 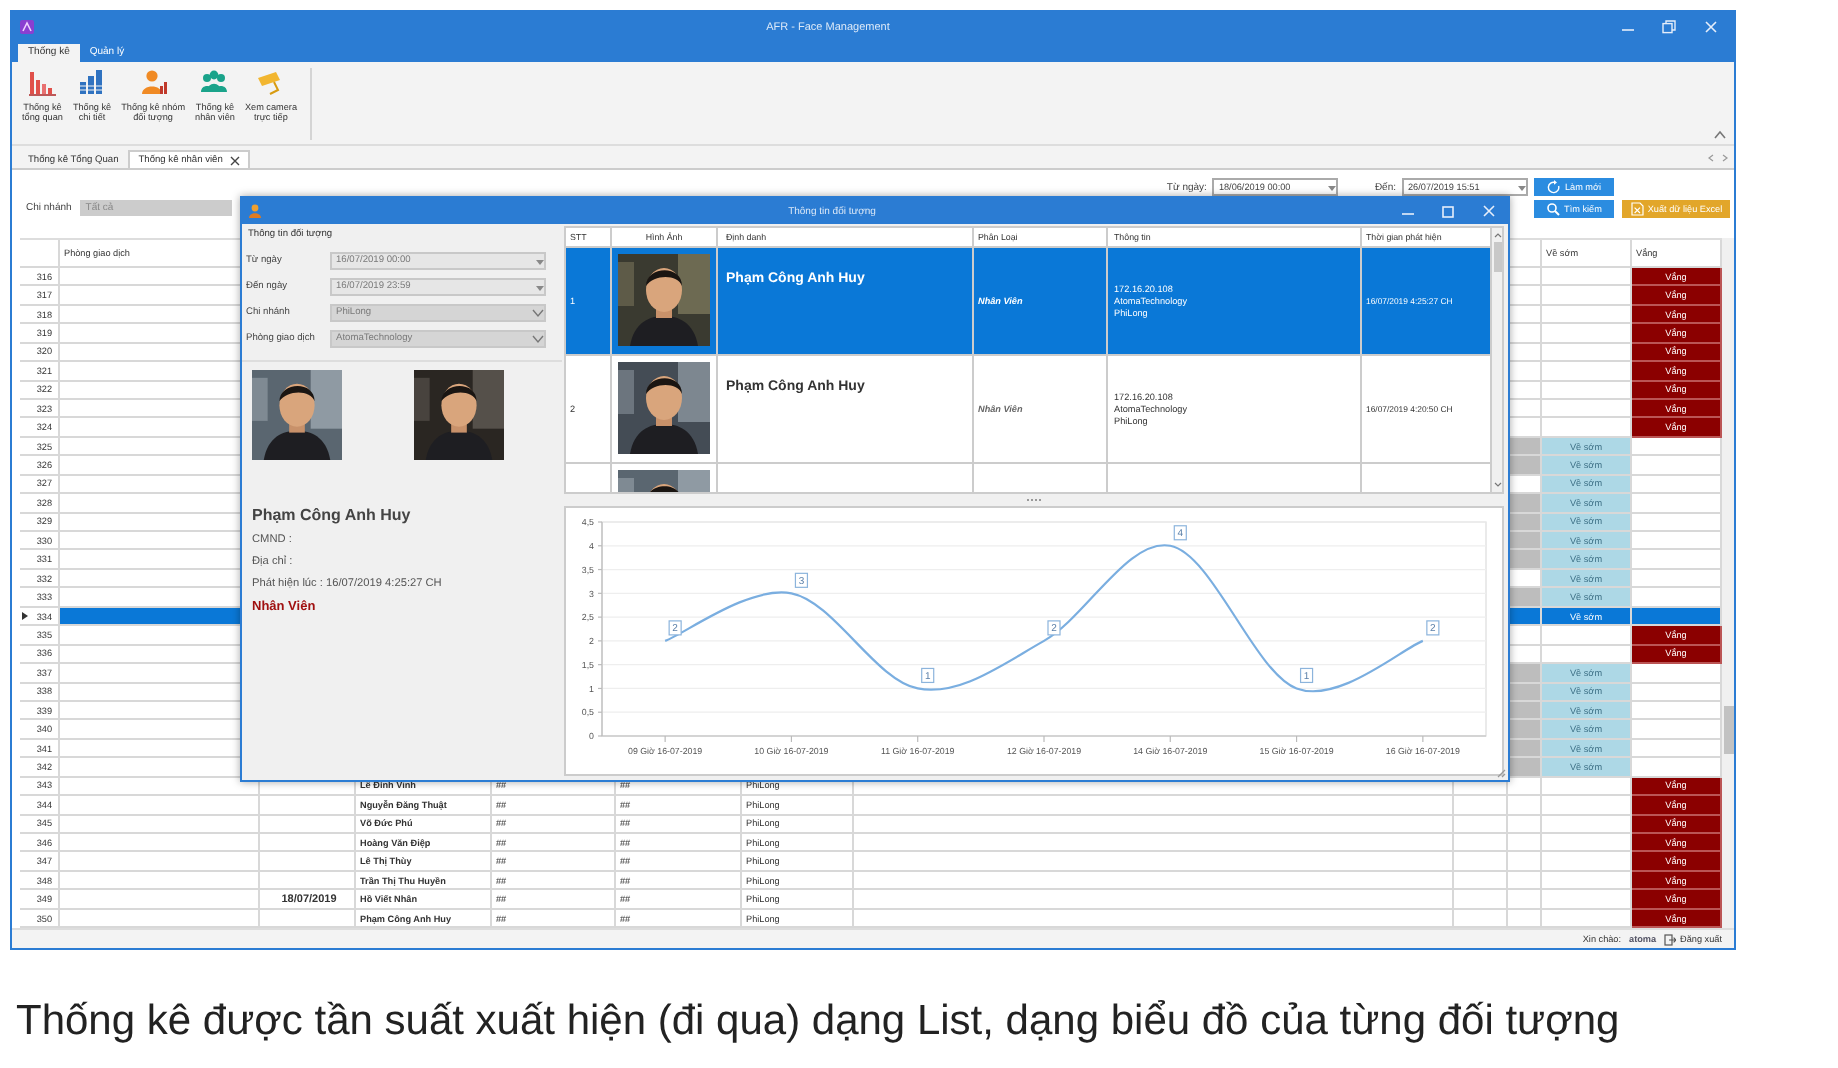 What do you see at coordinates (818, 1022) in the screenshot?
I see `caption-text: Thống kê được tần suất xuất hiện (đi qua) dạng List, dạng biểu đồ của từng đối tượng` at bounding box center [818, 1022].